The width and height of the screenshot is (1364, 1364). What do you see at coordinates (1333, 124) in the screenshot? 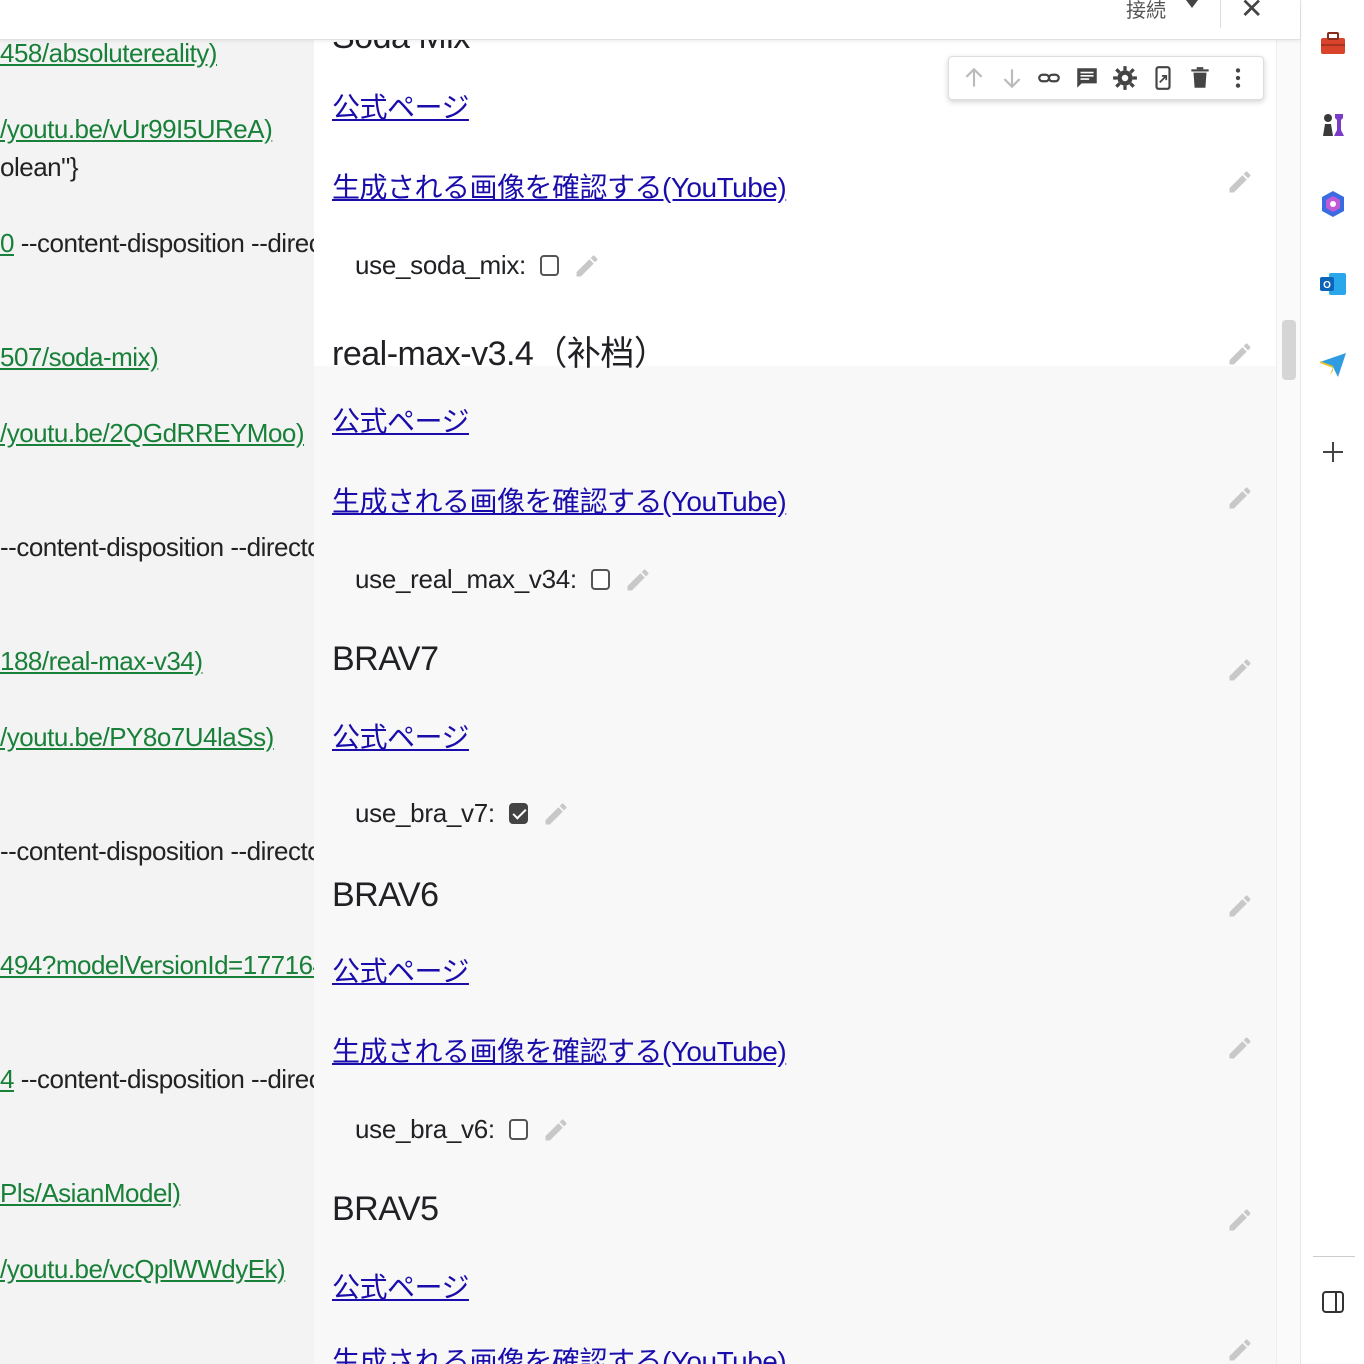
I see `chess-icon` at bounding box center [1333, 124].